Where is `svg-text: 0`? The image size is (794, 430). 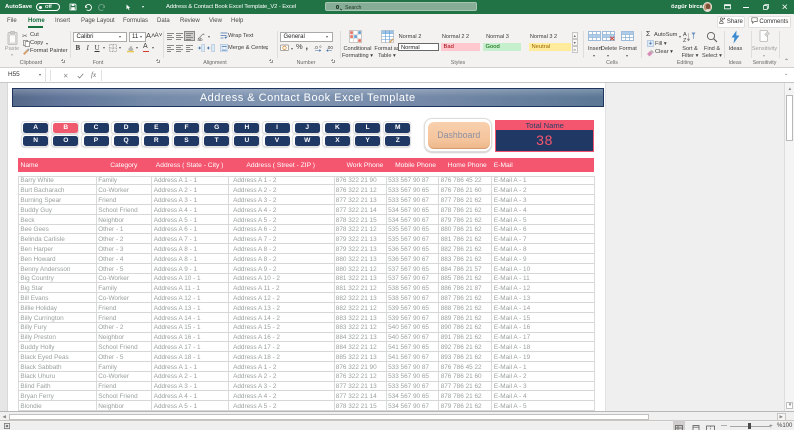 svg-text: 0 is located at coordinates (321, 47).